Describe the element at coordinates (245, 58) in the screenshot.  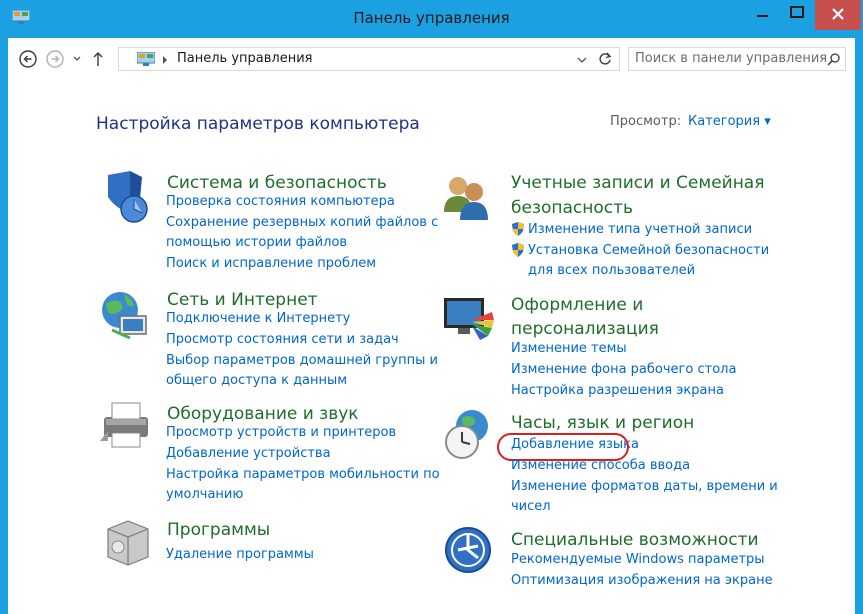
I see `breadcrumb-item: Панель управления` at that location.